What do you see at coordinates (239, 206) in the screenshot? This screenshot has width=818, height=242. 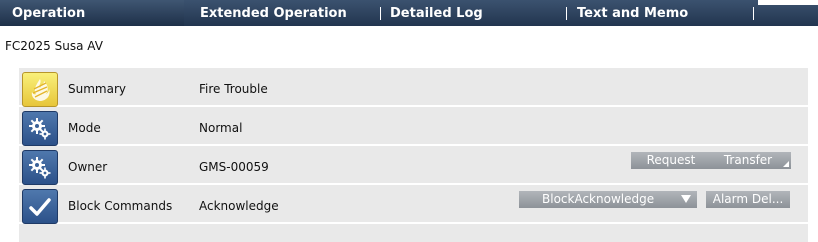 I see `row-value: Acknowledge` at bounding box center [239, 206].